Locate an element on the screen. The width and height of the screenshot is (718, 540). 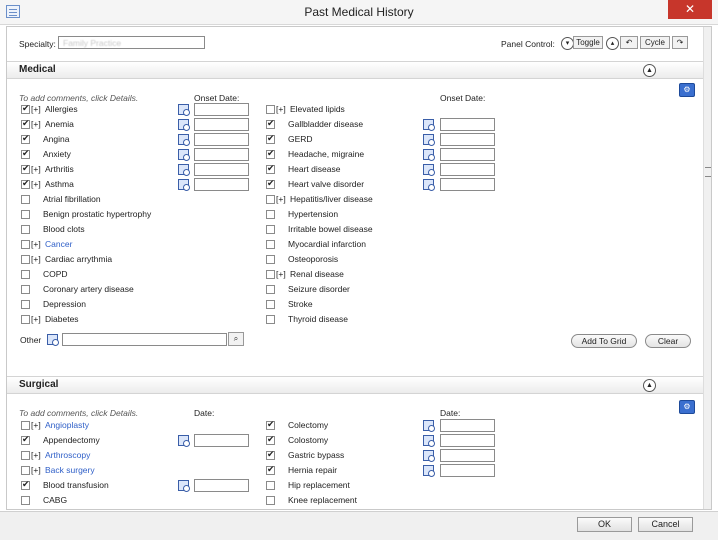
cancel-button: Cancel is located at coordinates (665, 524).